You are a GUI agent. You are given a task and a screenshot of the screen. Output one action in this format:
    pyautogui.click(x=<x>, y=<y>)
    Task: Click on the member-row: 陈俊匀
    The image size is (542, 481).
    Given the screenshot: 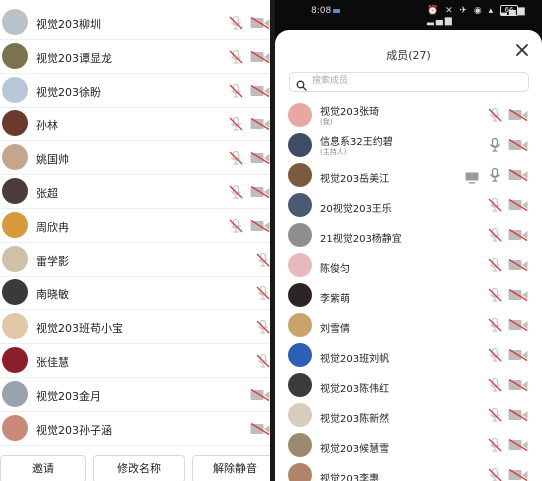 What is the action you would take?
    pyautogui.click(x=408, y=265)
    